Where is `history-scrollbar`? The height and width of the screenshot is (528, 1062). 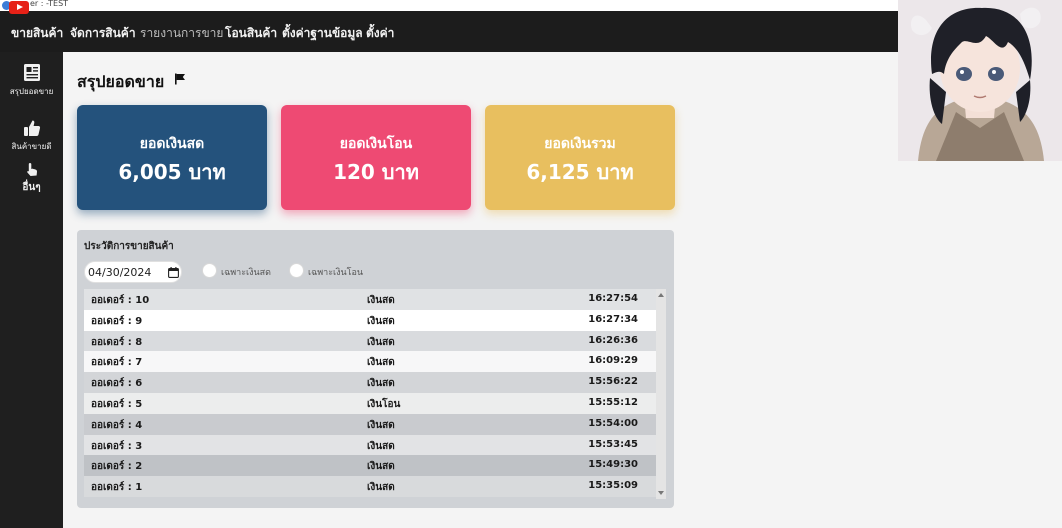 history-scrollbar is located at coordinates (661, 394).